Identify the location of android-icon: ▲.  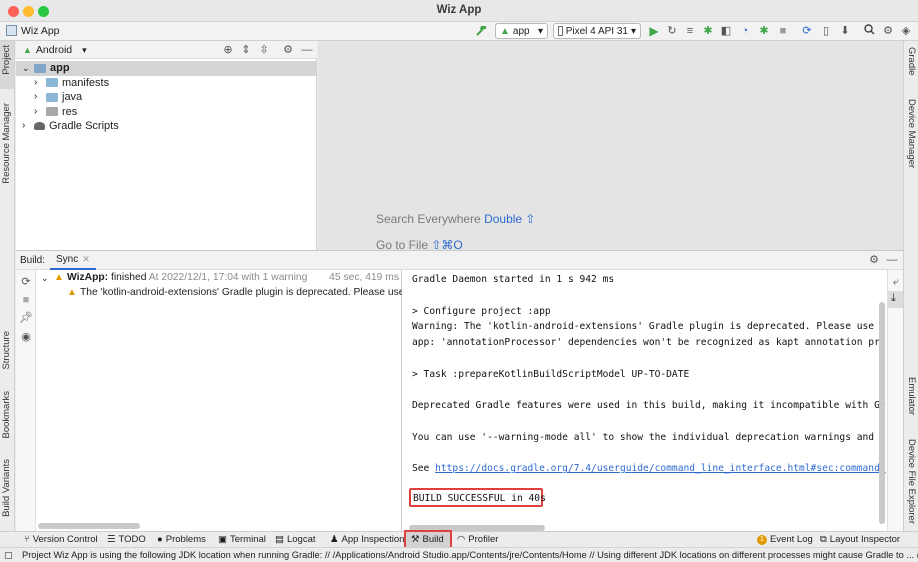
(505, 31).